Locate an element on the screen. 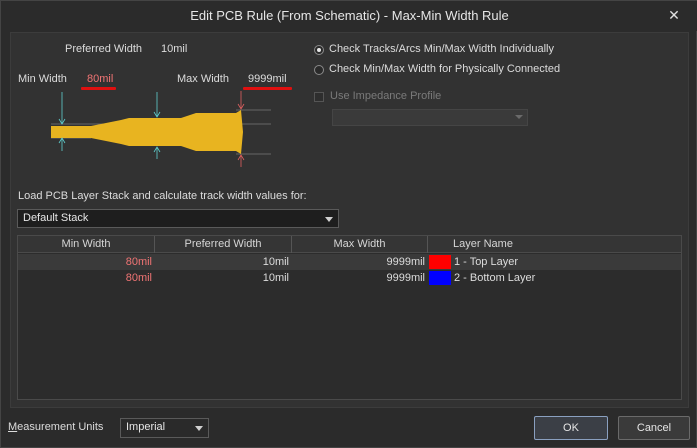  track-width-diagram is located at coordinates (161, 129).